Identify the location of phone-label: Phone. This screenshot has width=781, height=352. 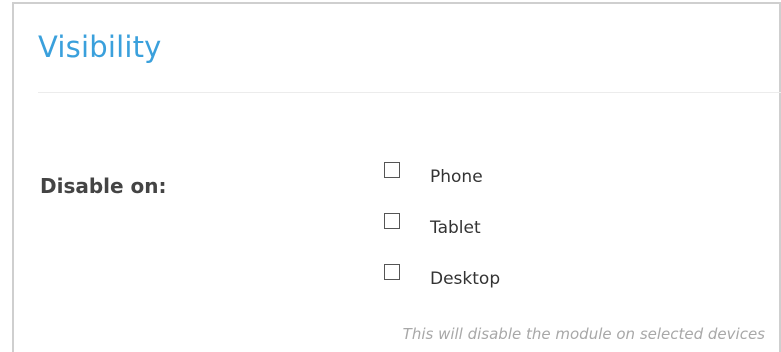
(456, 177).